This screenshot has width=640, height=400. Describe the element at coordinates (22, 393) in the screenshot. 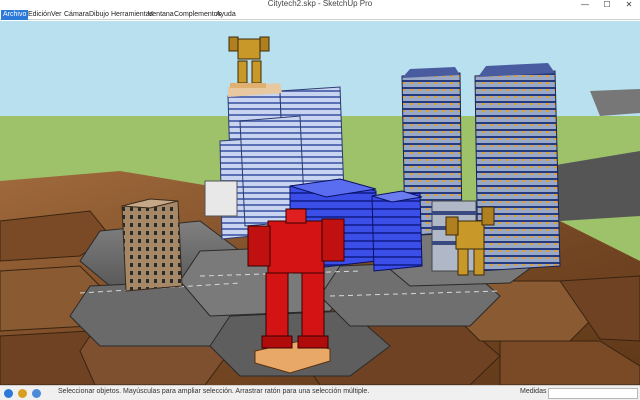

I see `user-icon` at that location.